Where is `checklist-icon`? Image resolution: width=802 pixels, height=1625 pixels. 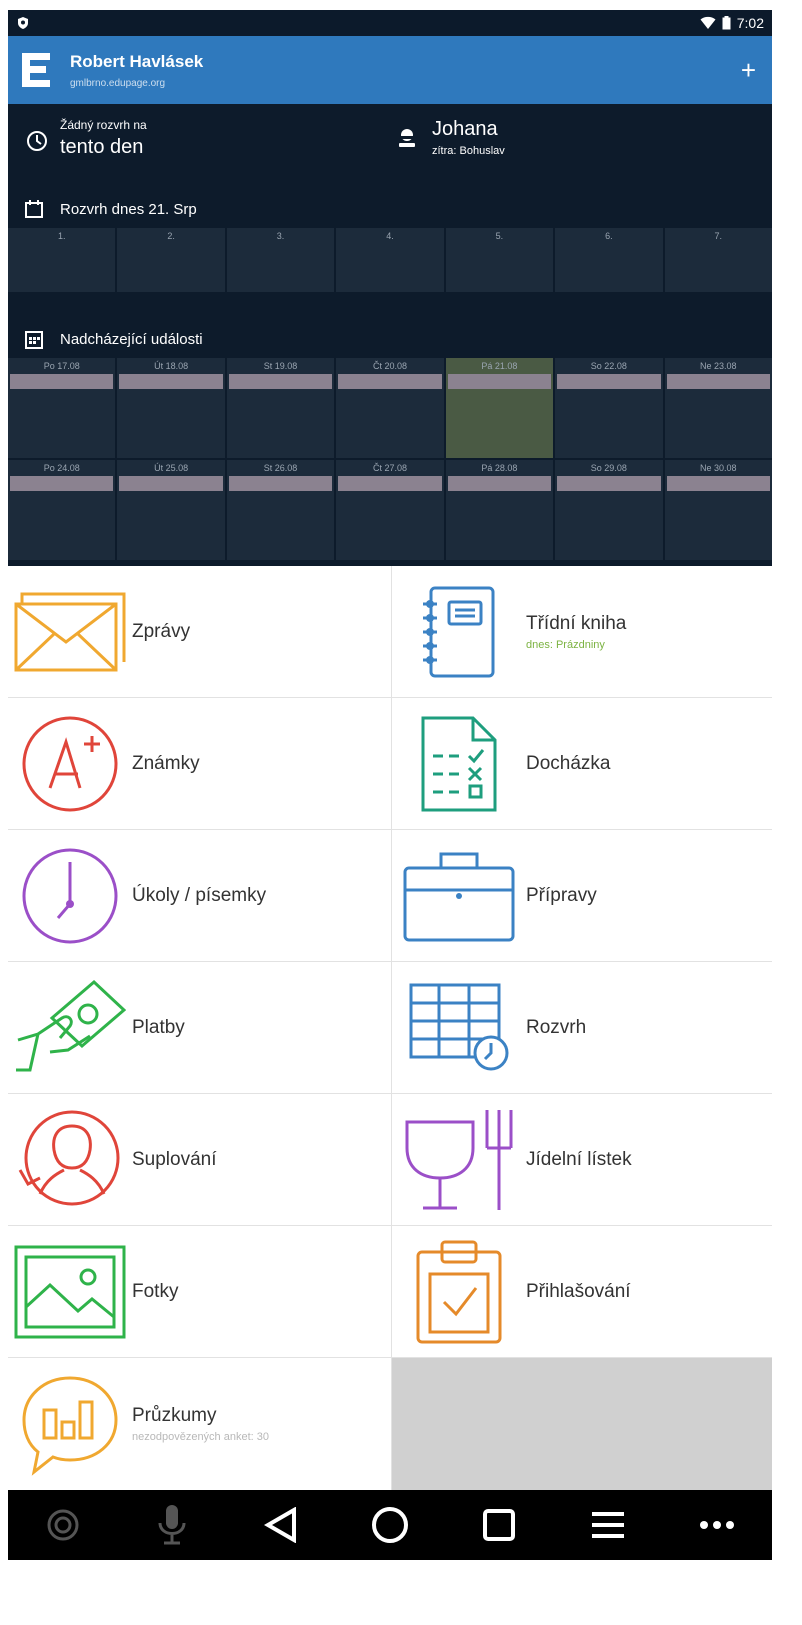
checklist-icon is located at coordinates (459, 763).